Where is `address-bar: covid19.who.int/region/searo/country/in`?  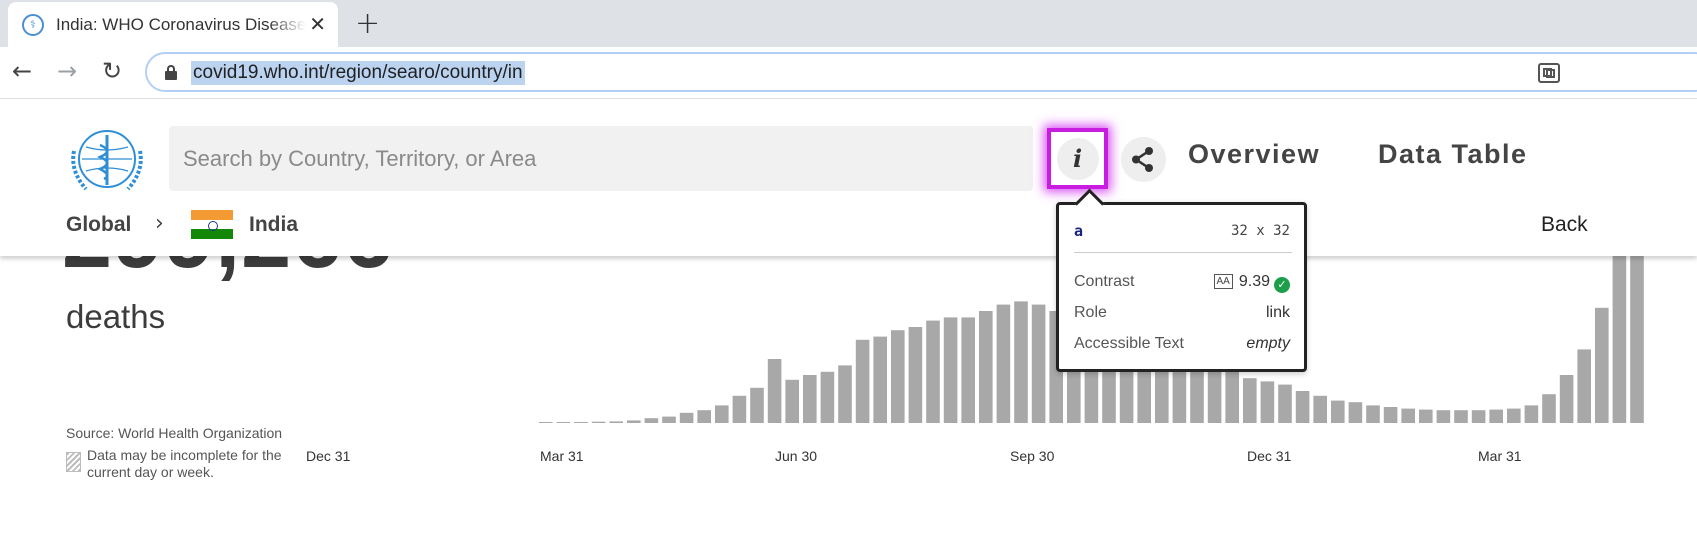 address-bar: covid19.who.int/region/searo/country/in is located at coordinates (921, 72).